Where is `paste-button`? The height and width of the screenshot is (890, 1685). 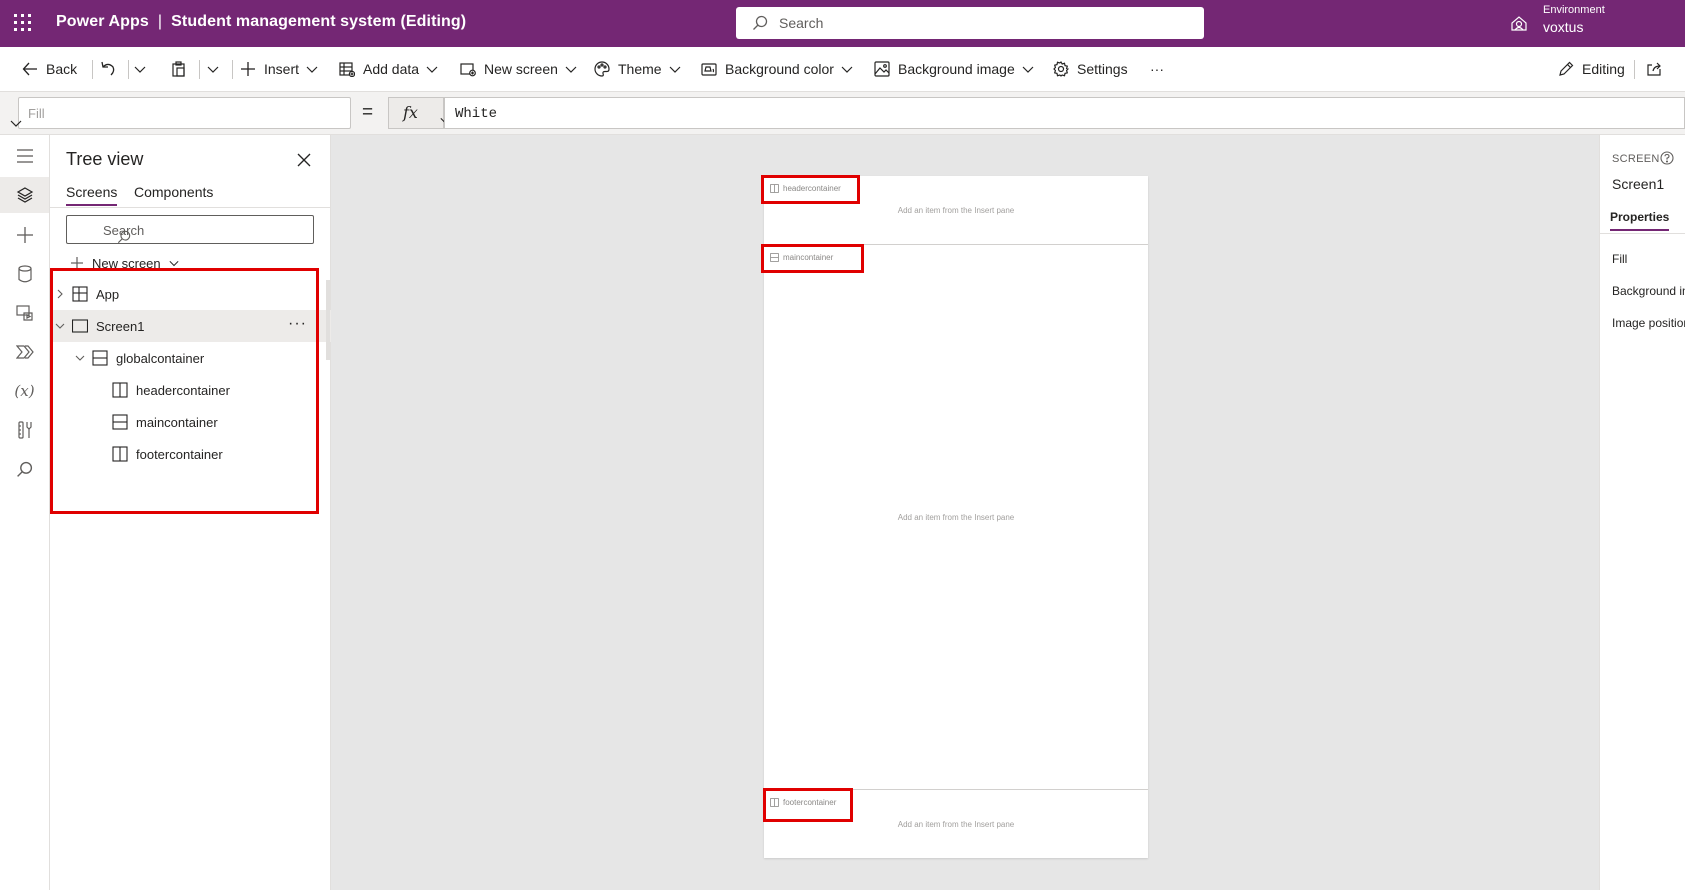 paste-button is located at coordinates (183, 69).